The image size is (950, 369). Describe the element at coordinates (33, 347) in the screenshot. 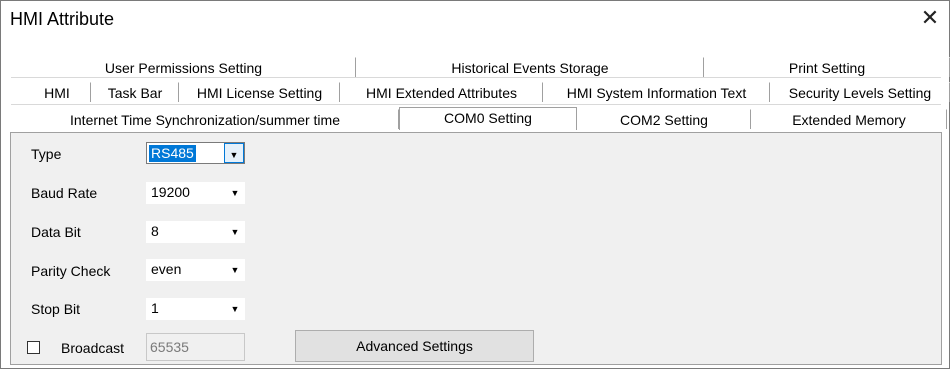

I see `broadcast-checkbox` at that location.